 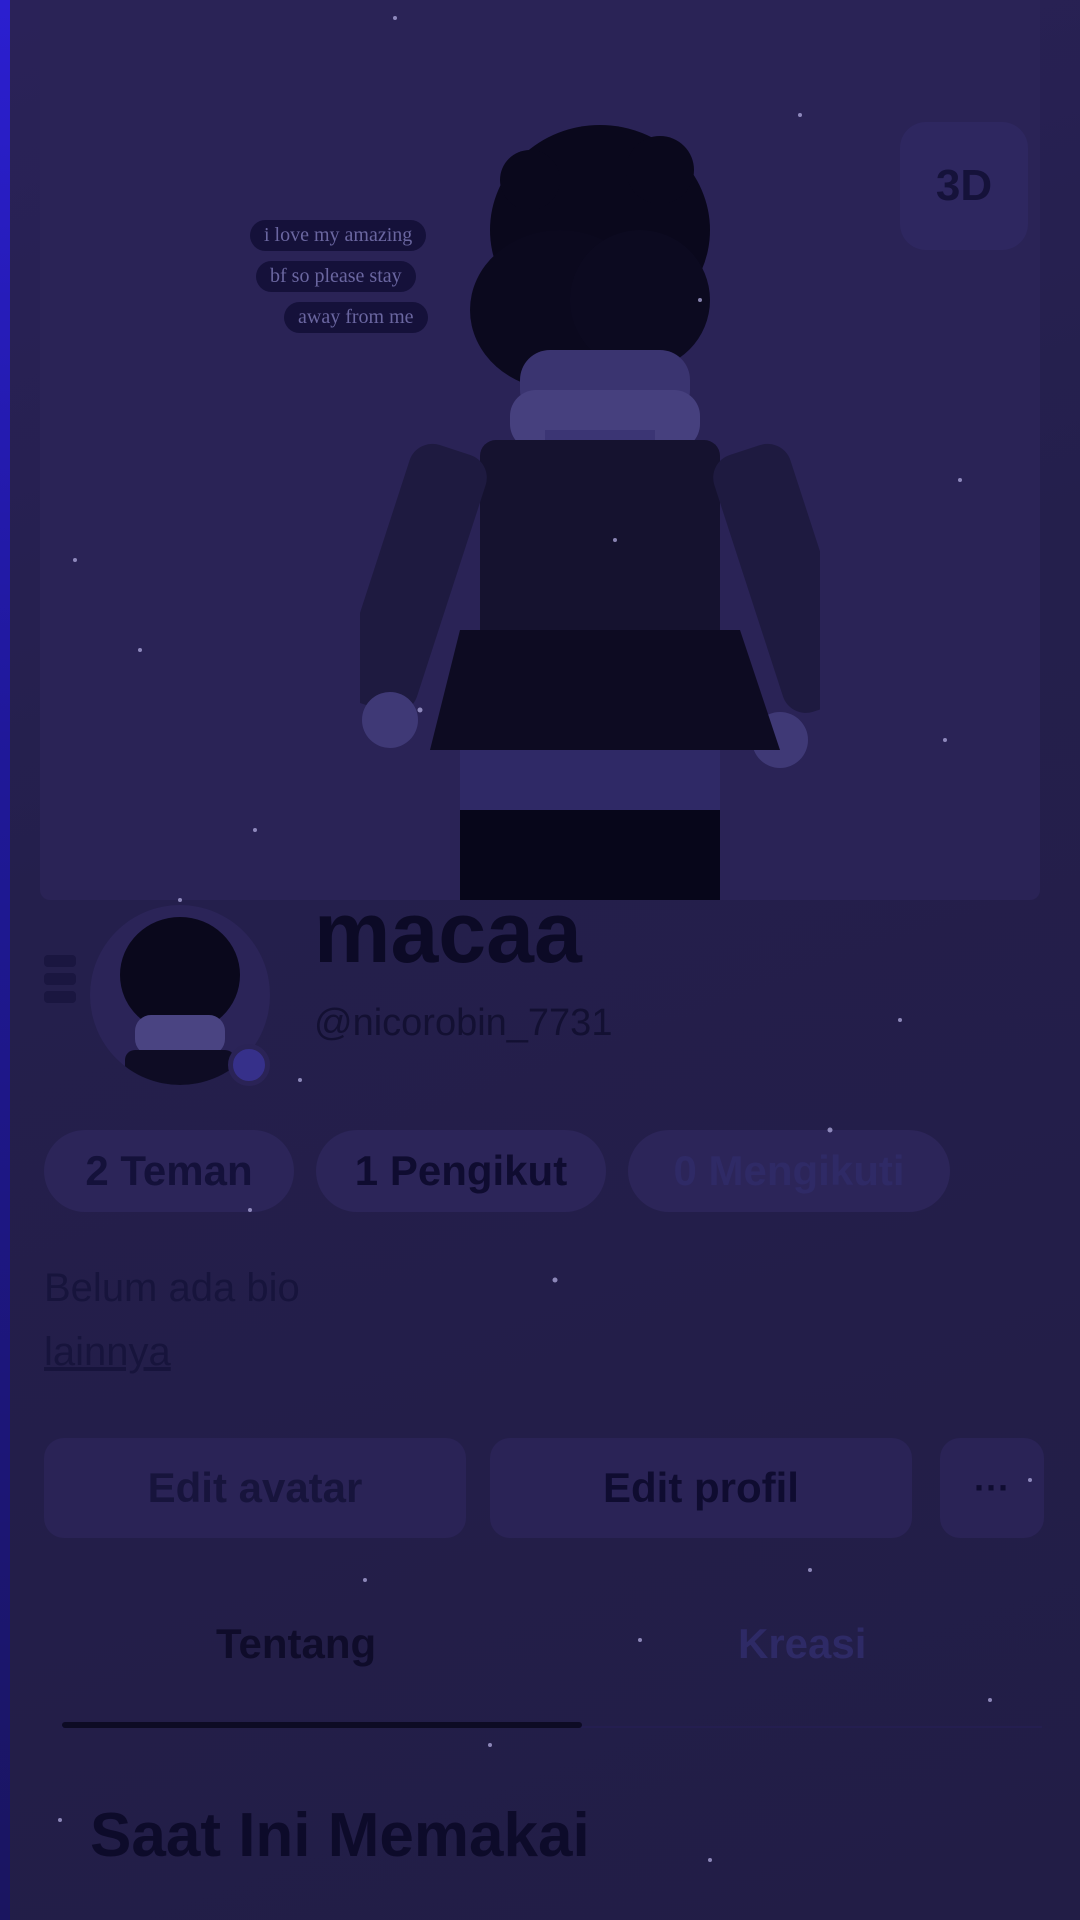 What do you see at coordinates (169, 1171) in the screenshot?
I see `friends-count-button: 2 Teman` at bounding box center [169, 1171].